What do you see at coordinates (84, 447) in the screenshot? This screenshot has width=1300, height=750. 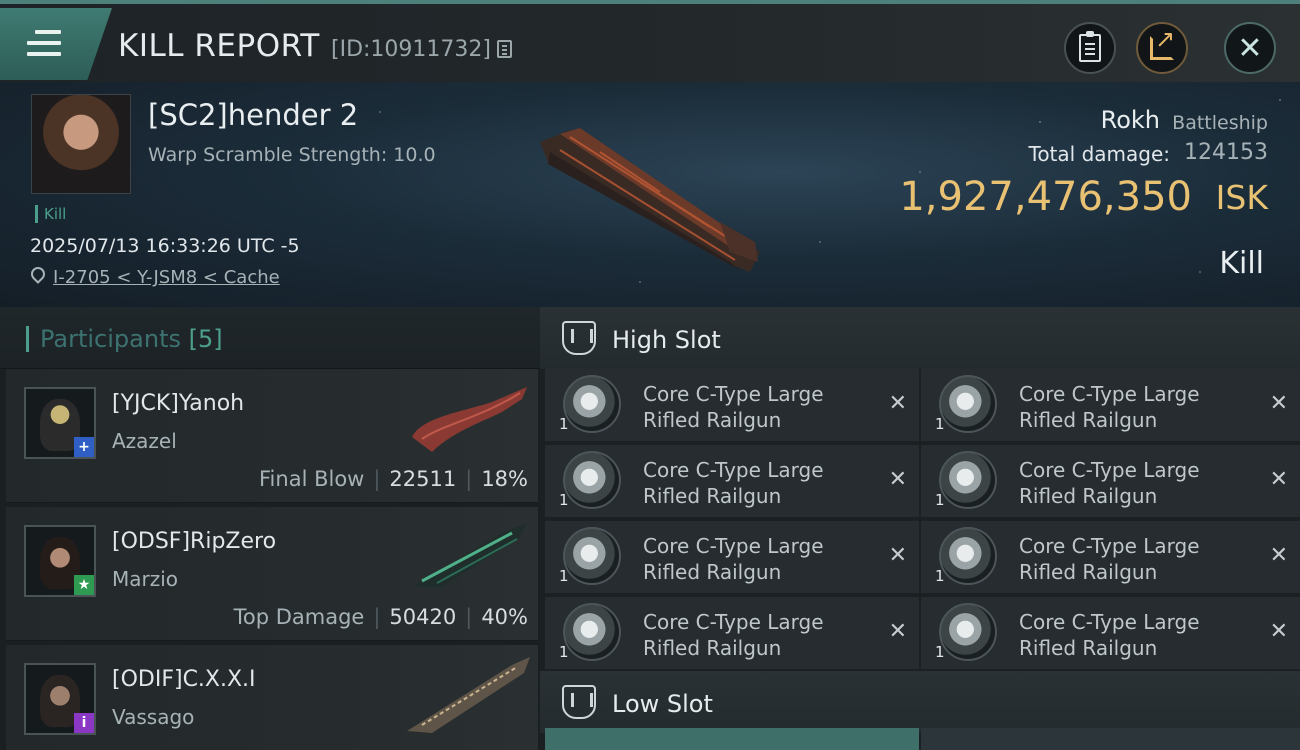 I see `plus-badge-icon: +` at bounding box center [84, 447].